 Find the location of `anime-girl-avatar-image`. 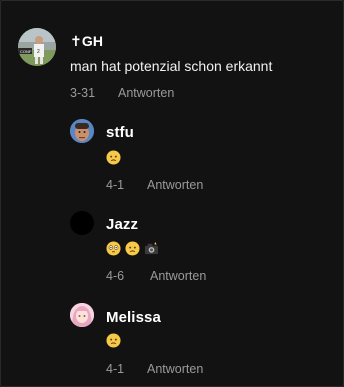

anime-girl-avatar-image is located at coordinates (82, 315).